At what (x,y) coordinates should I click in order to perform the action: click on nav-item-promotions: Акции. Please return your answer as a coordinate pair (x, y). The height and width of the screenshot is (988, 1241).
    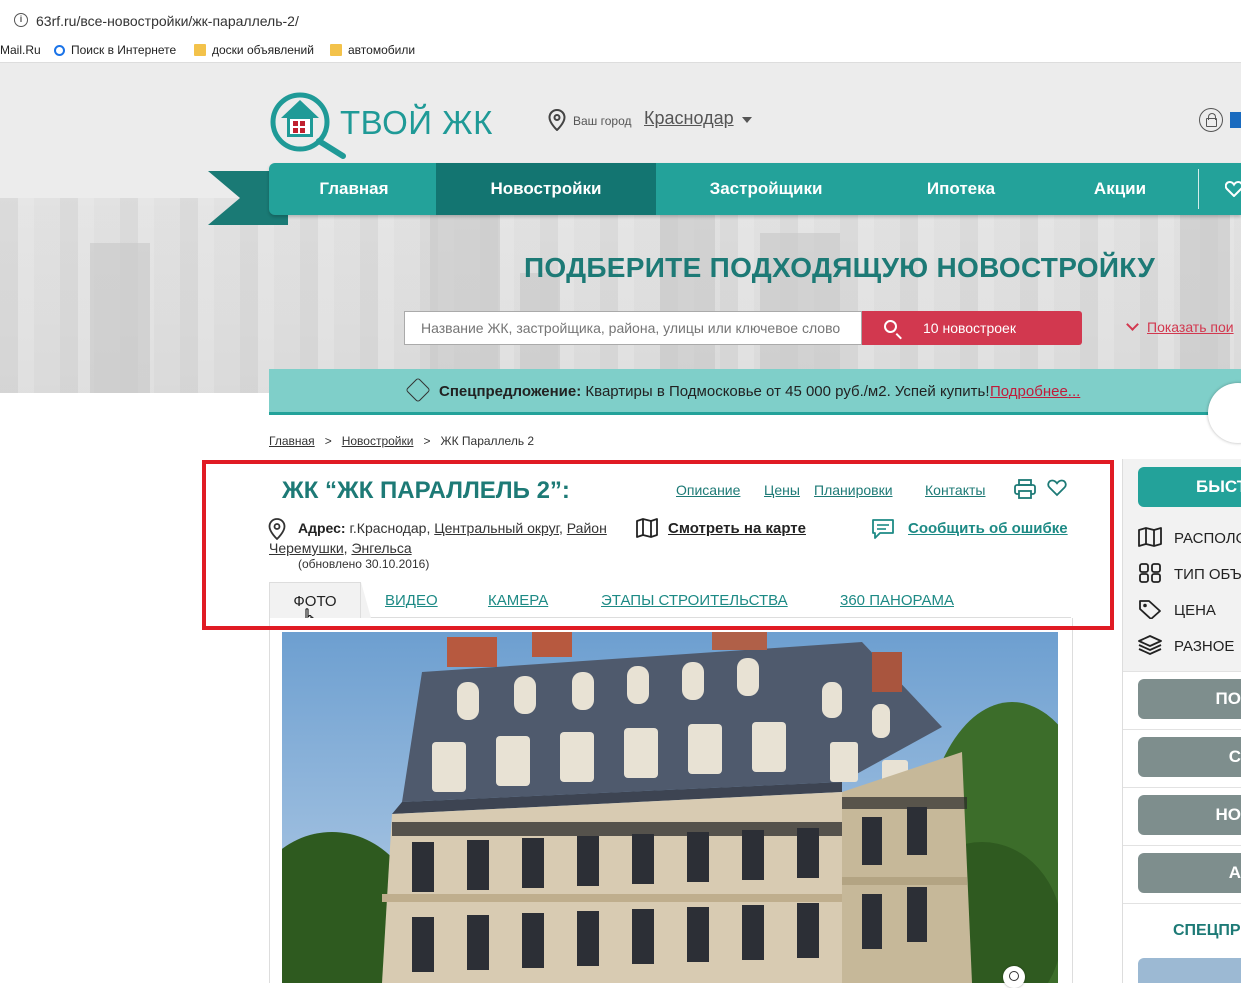
    Looking at the image, I should click on (1120, 189).